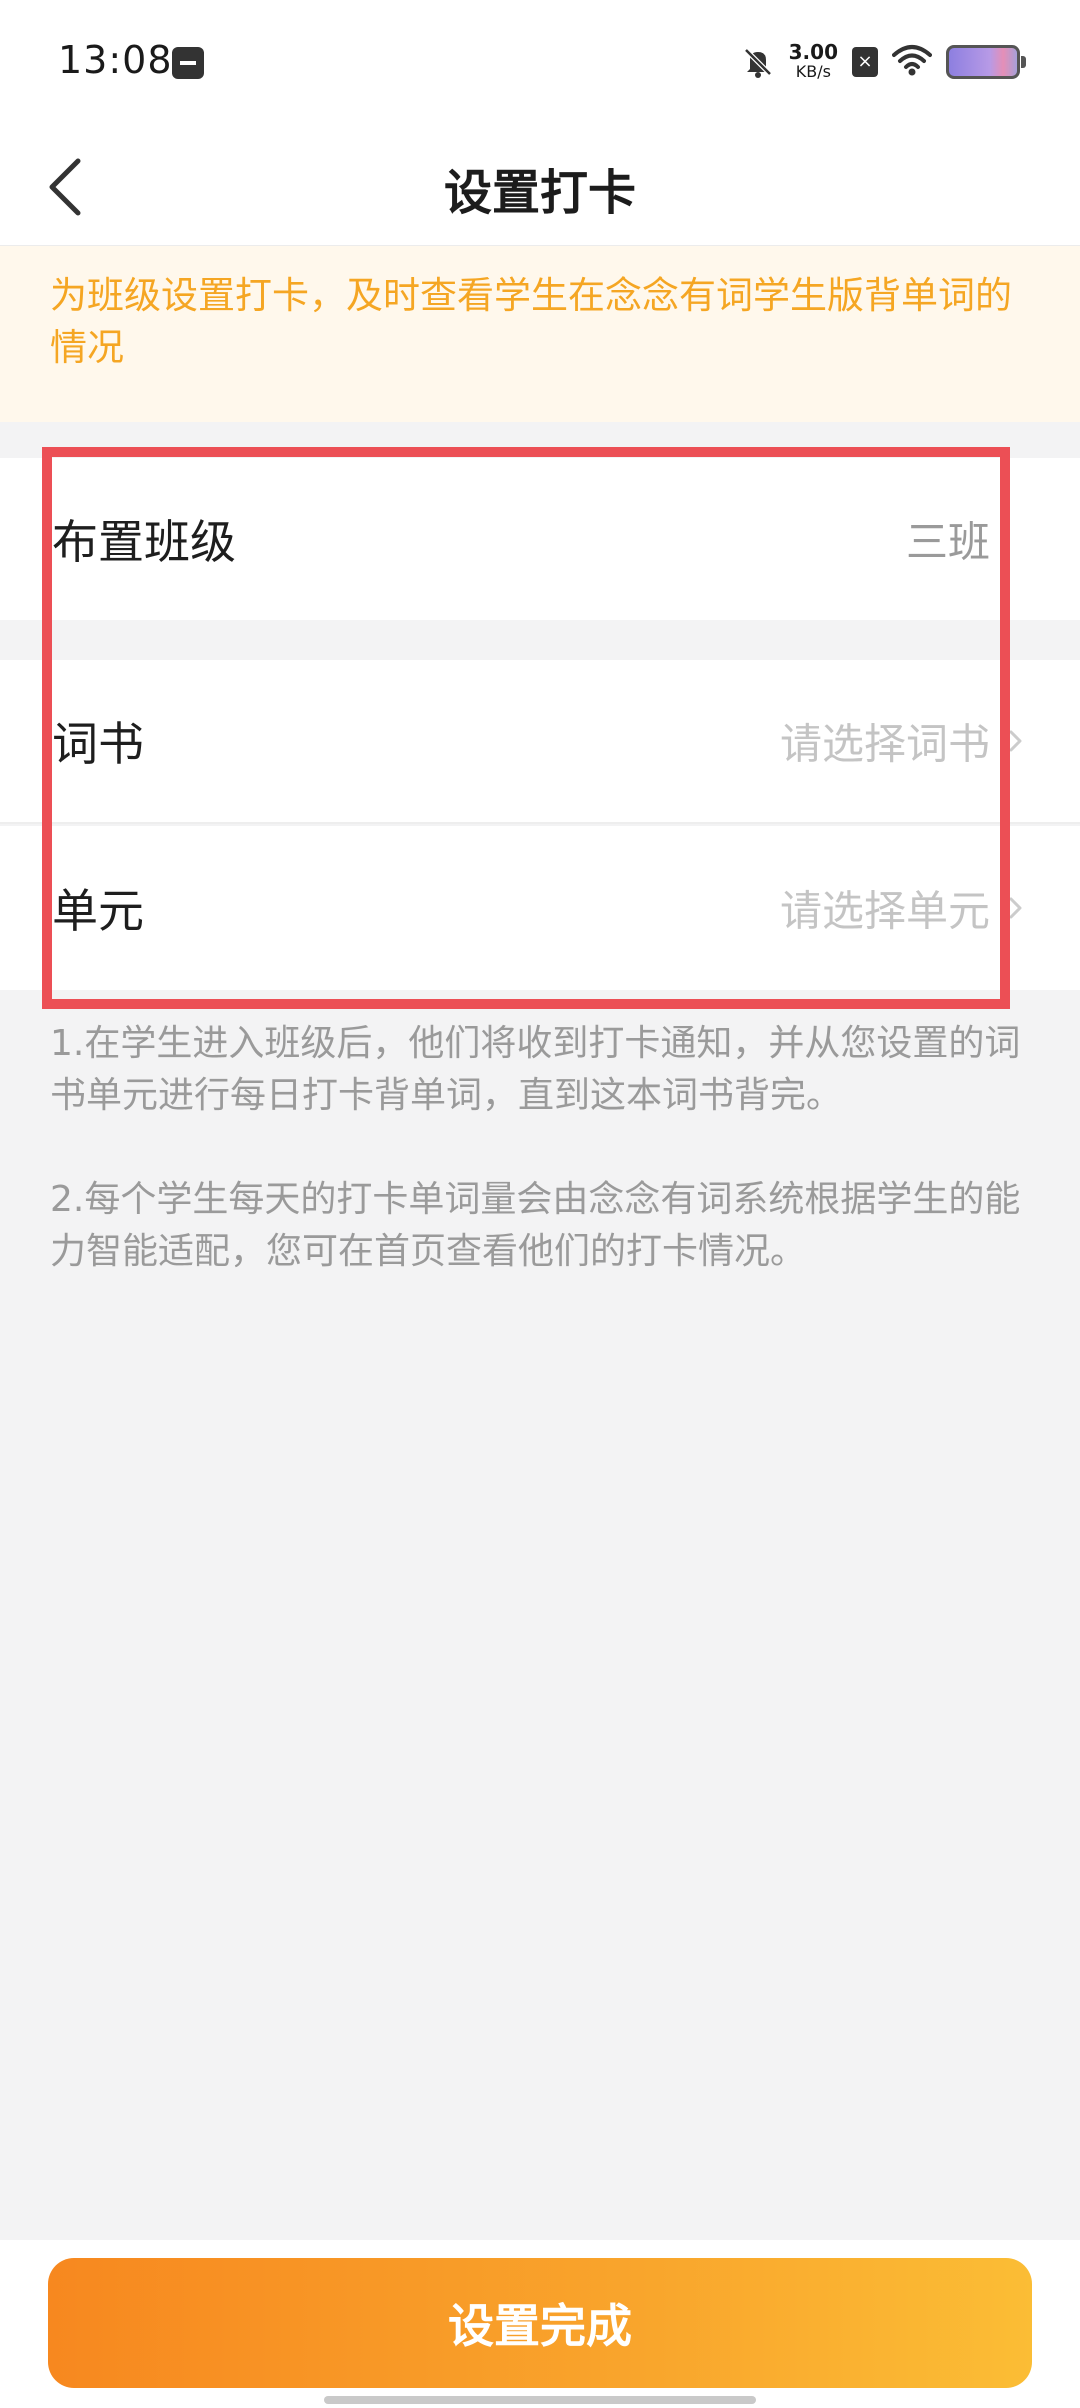  I want to click on book-row-placeholder: 请选择词书, so click(884, 744).